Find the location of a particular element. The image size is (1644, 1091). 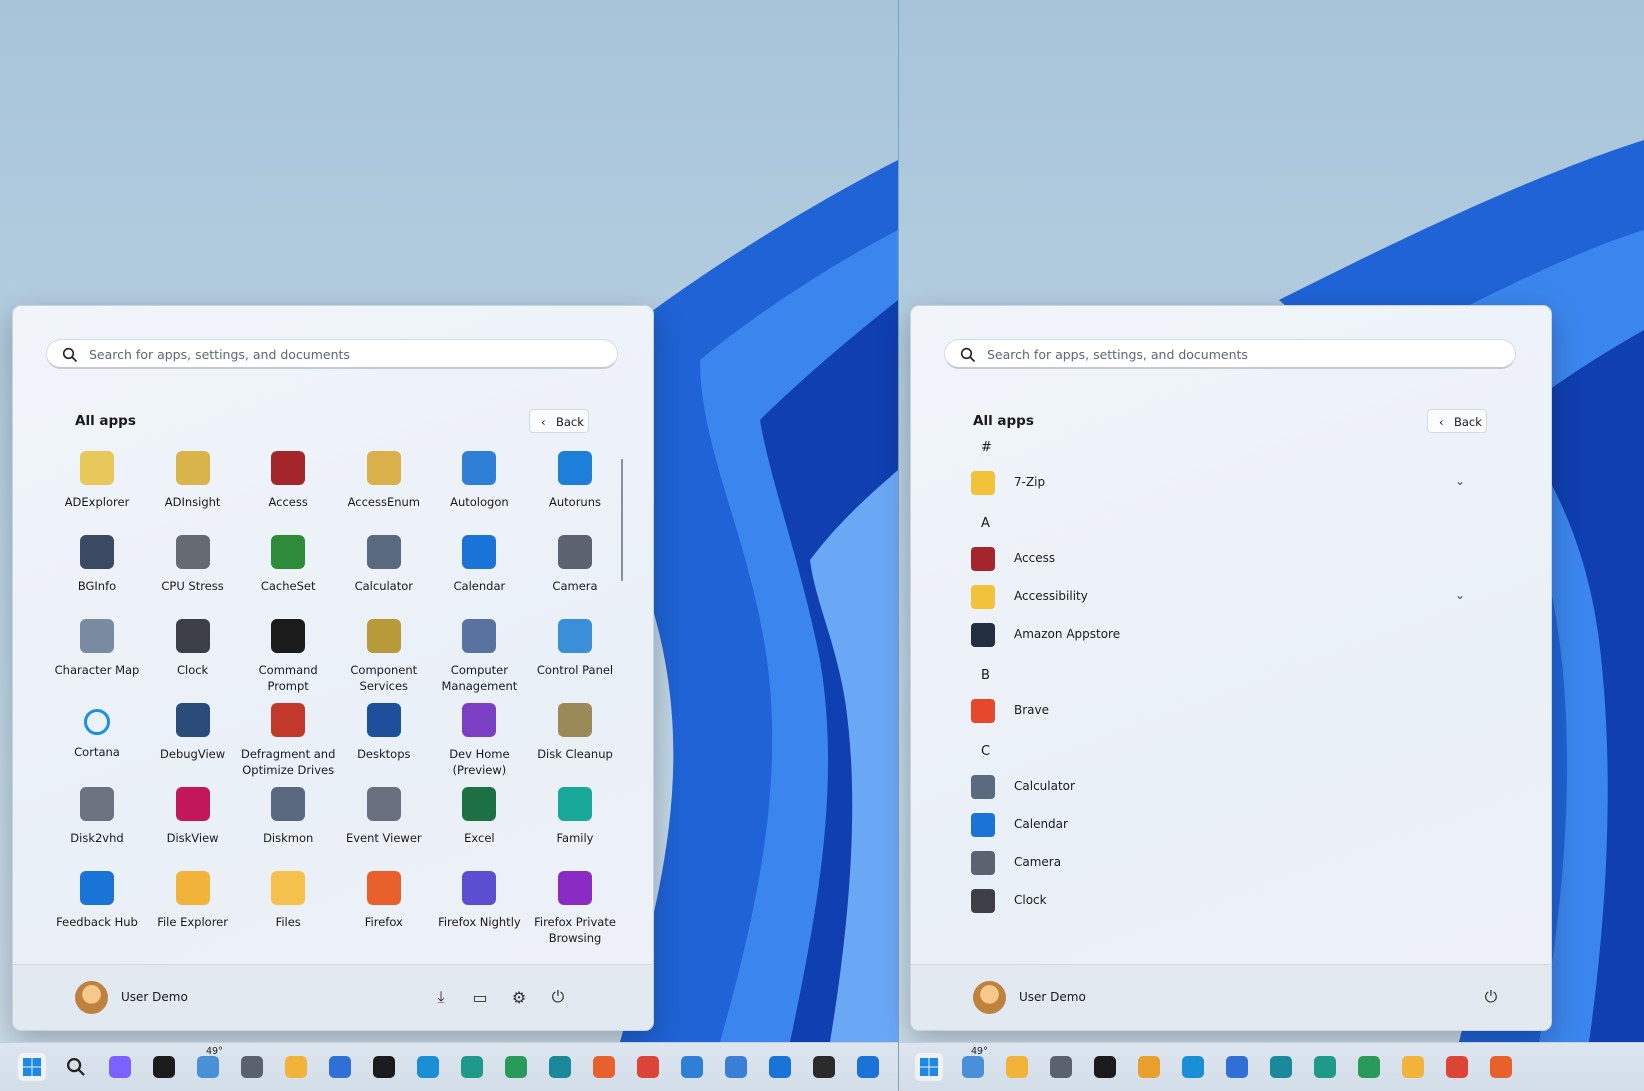

app-tile: Component Services is located at coordinates (384, 661).